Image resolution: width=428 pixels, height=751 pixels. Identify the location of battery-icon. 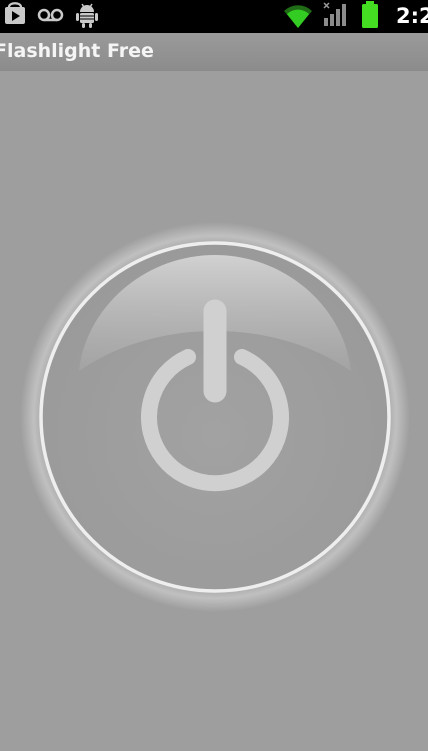
(370, 14).